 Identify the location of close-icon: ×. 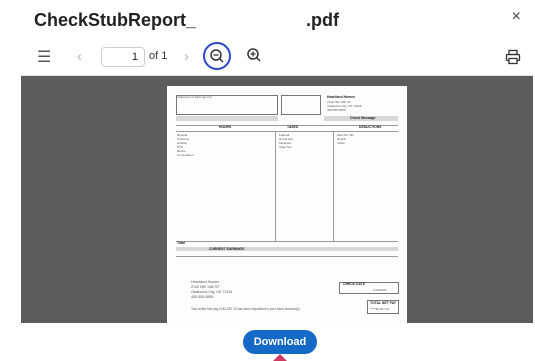
(516, 17).